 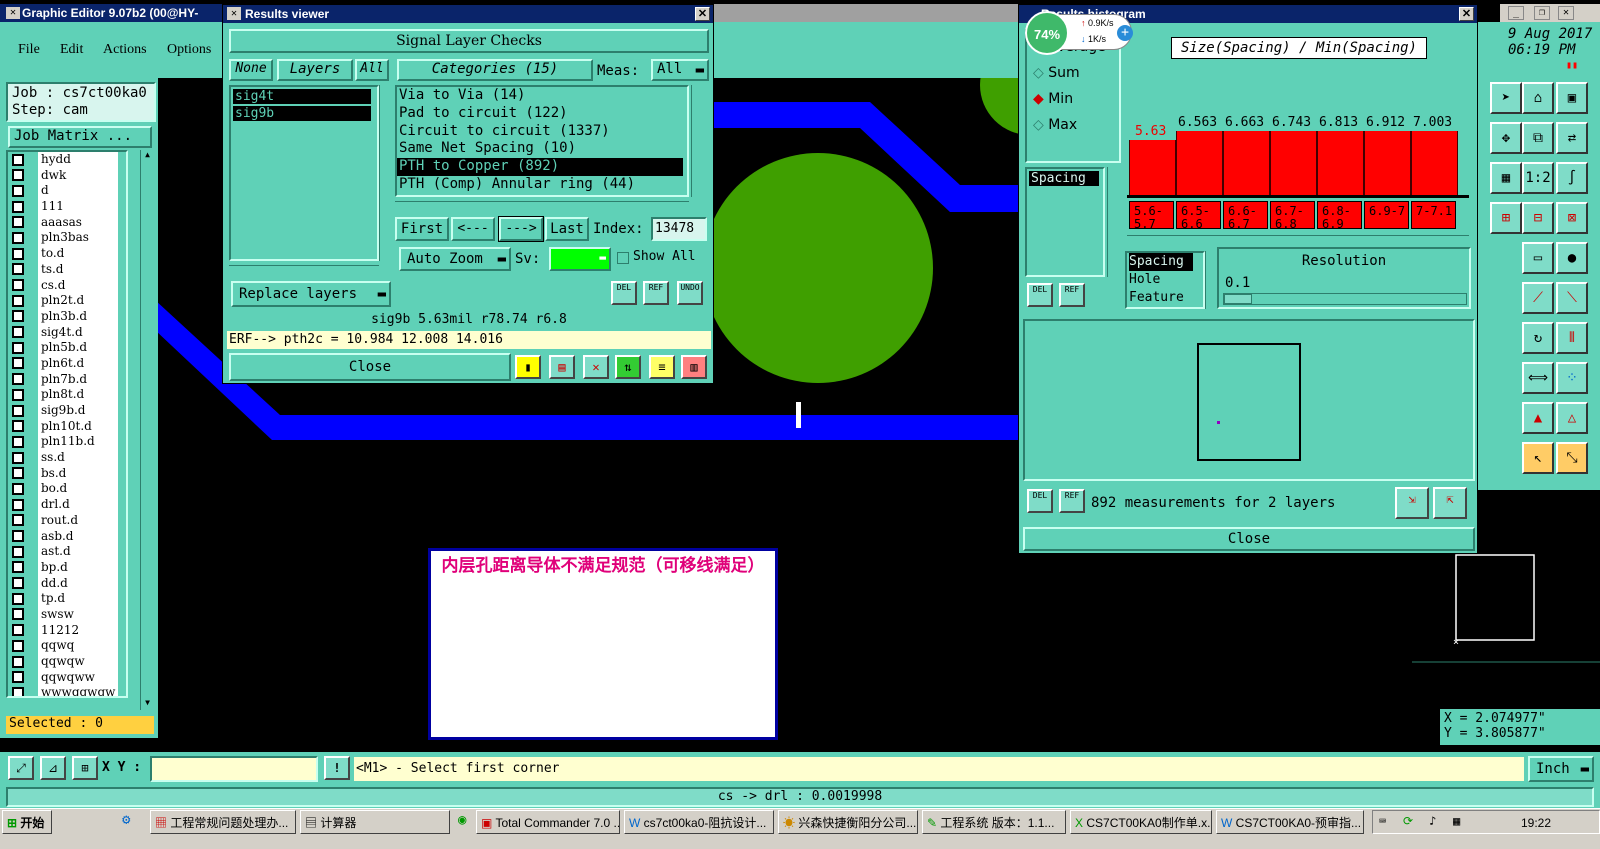 I want to click on slider-thumb, so click(x=1238, y=299).